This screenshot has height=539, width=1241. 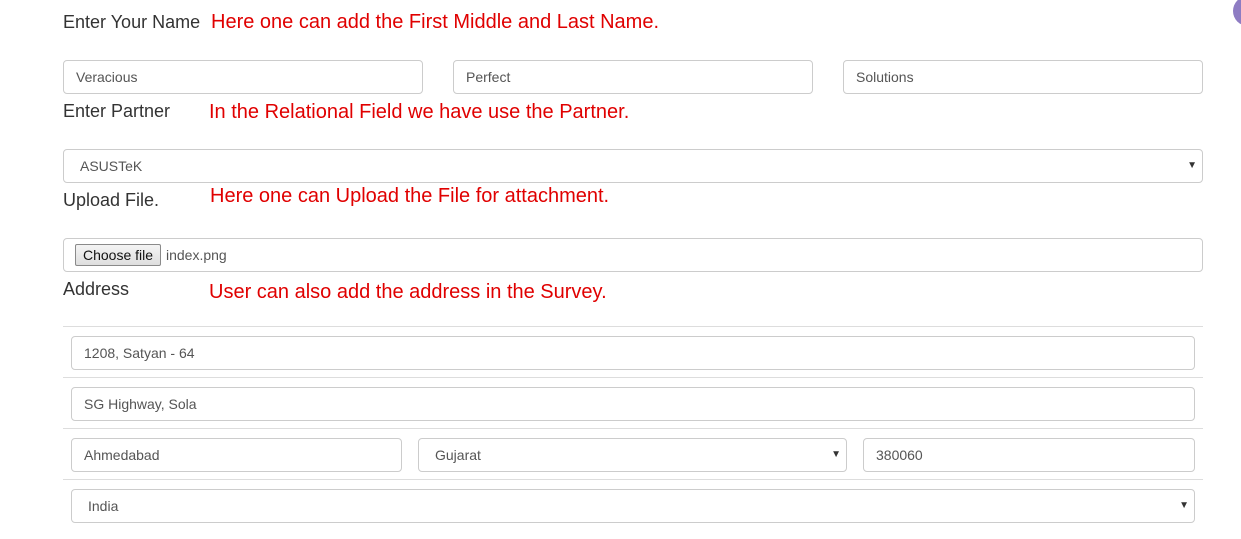 I want to click on partner-select: ASUSTeK ▼, so click(x=633, y=166).